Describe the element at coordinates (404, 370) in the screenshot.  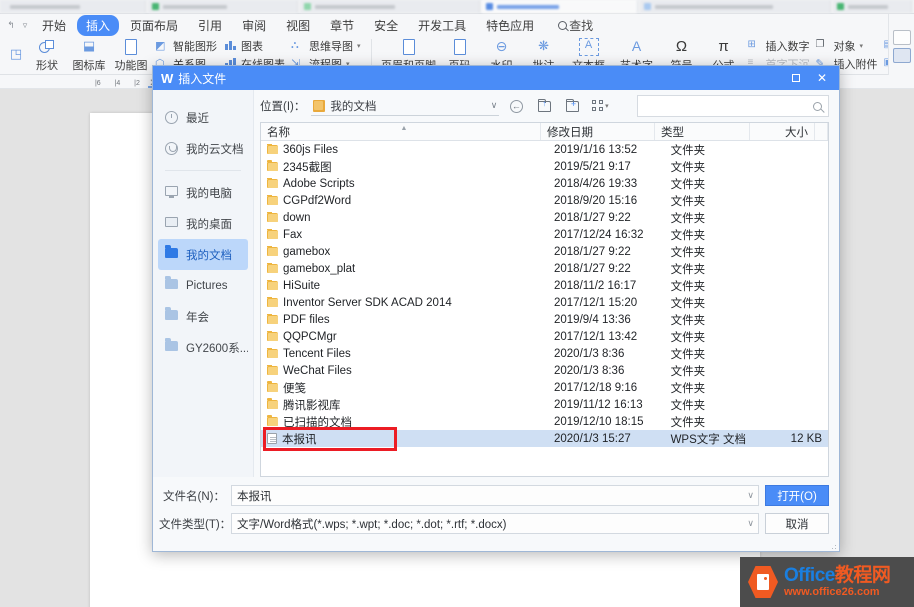
I see `file-name-cell: WeChat Files` at that location.